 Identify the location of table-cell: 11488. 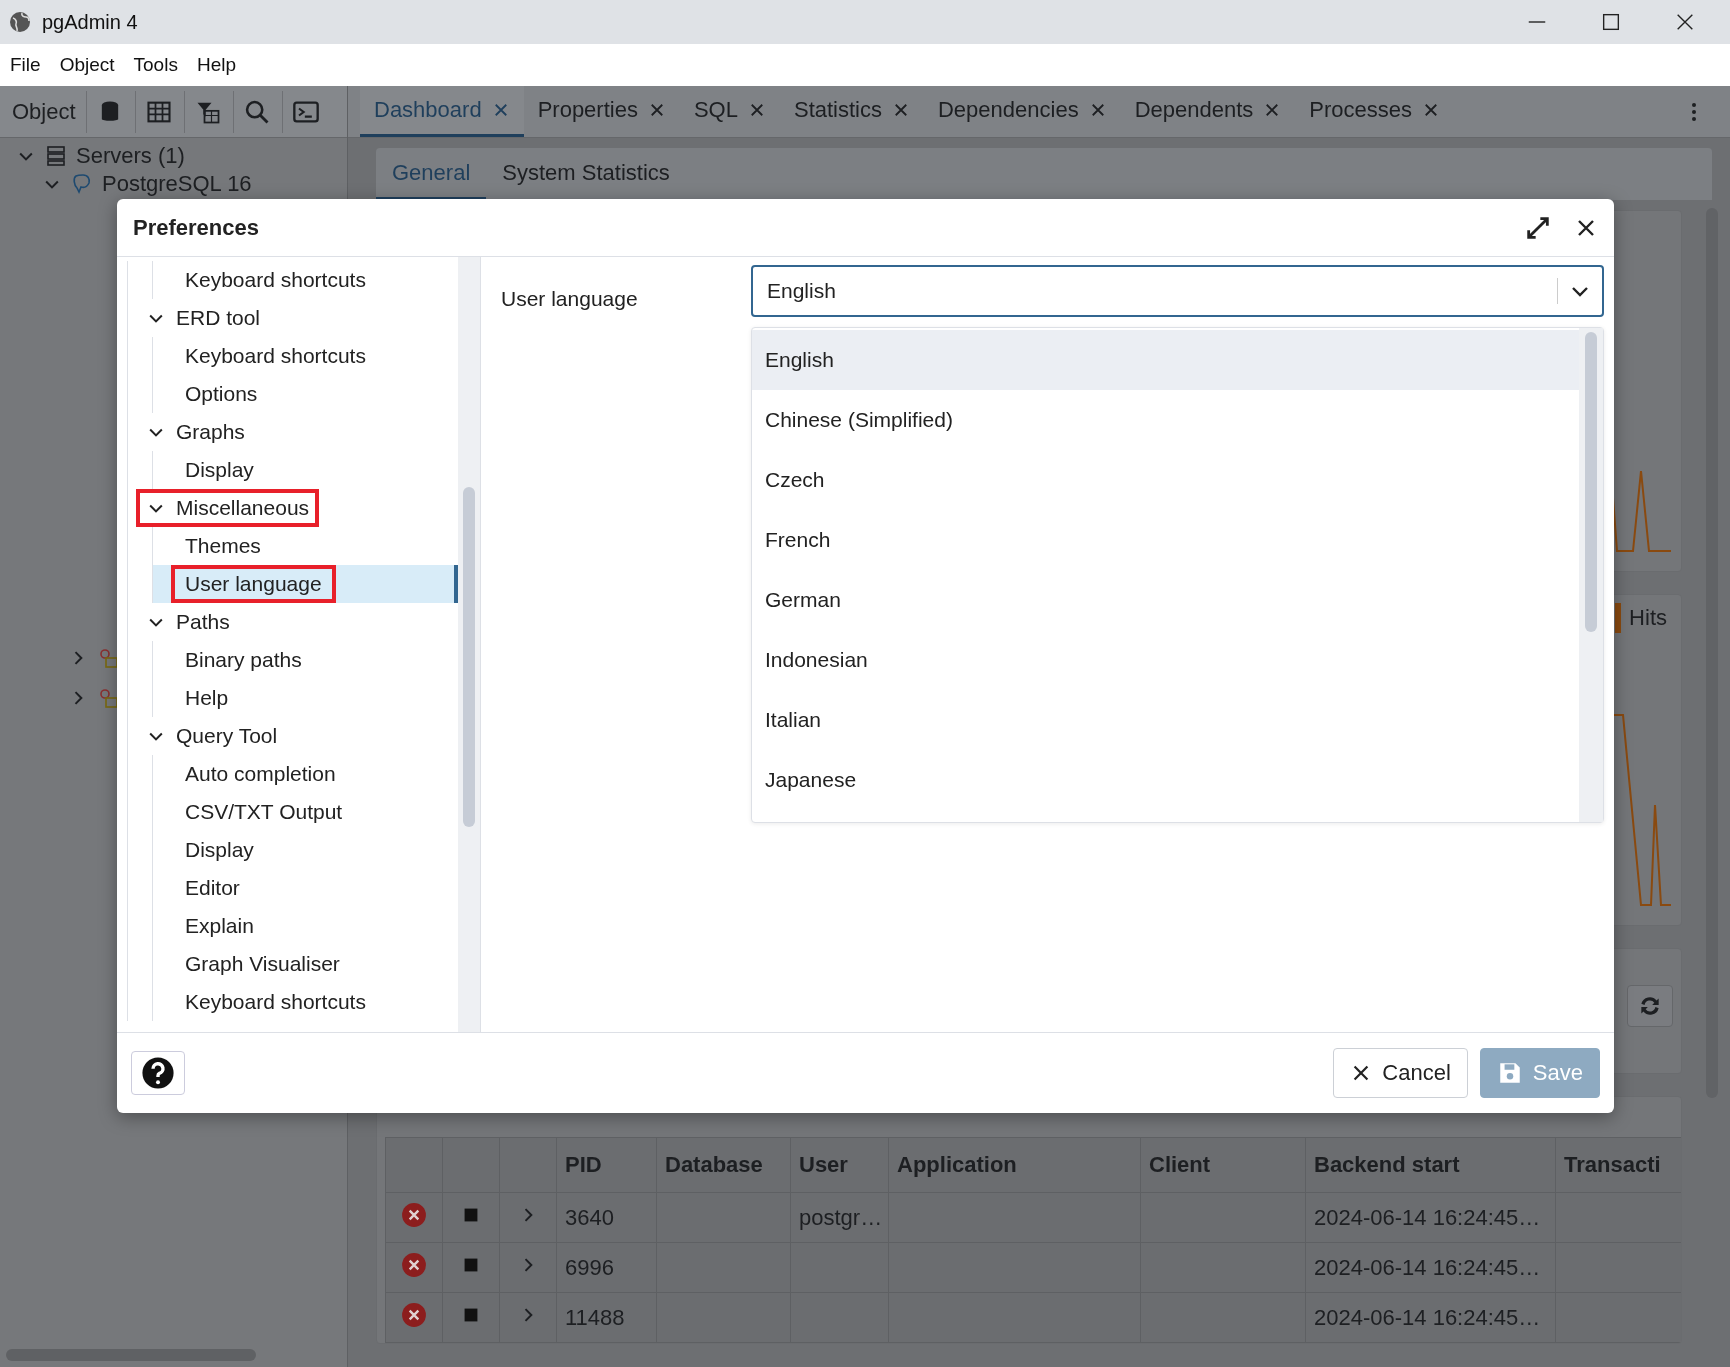
(595, 1317).